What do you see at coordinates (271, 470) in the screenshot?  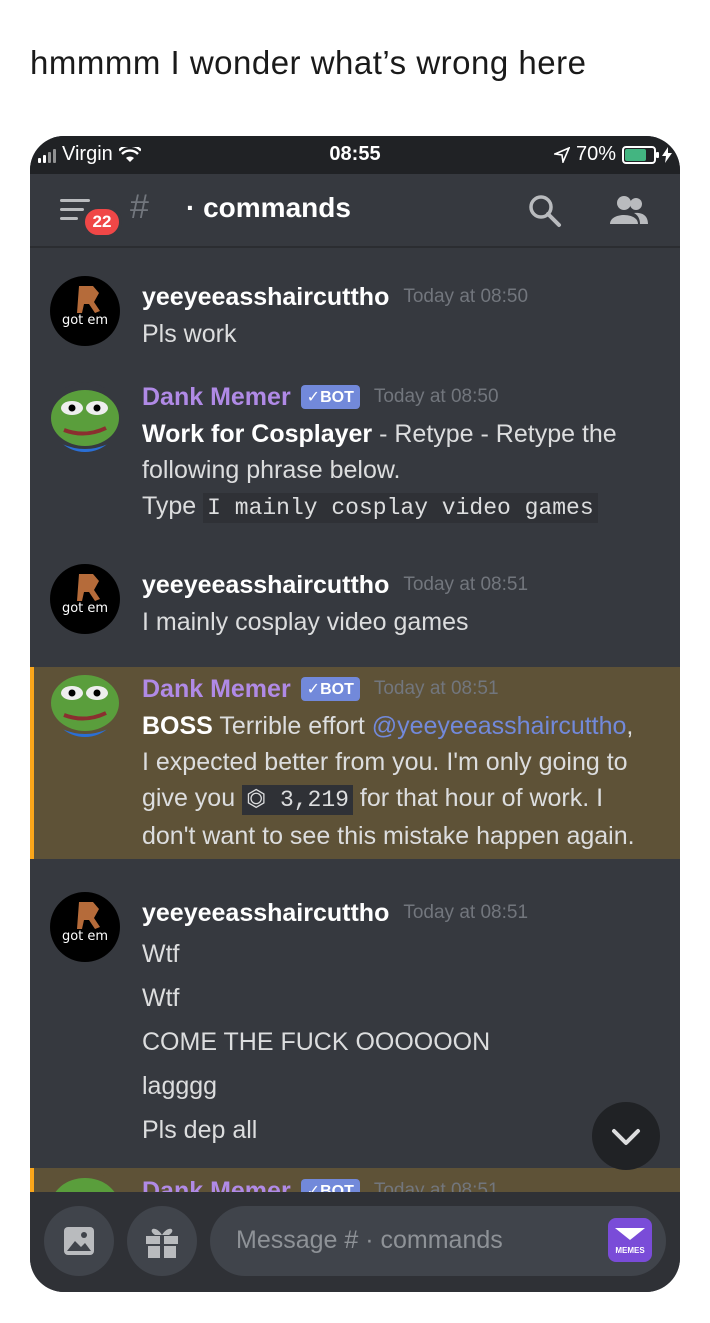 I see `message-text: following phrase below.` at bounding box center [271, 470].